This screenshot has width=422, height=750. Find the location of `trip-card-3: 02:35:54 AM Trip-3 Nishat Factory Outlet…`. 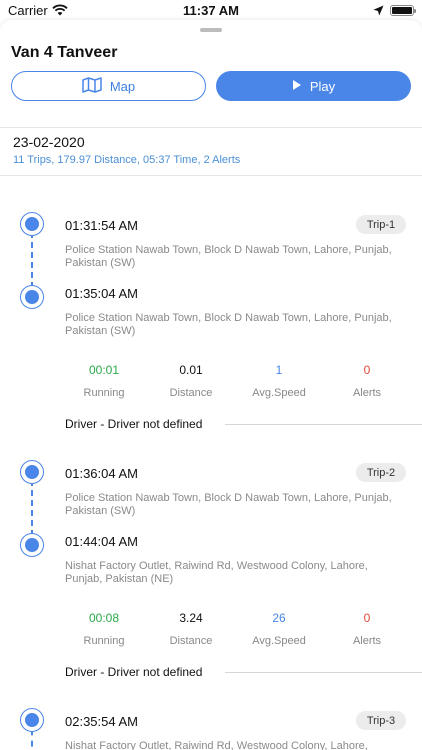

trip-card-3: 02:35:54 AM Trip-3 Nishat Factory Outlet… is located at coordinates (211, 710).